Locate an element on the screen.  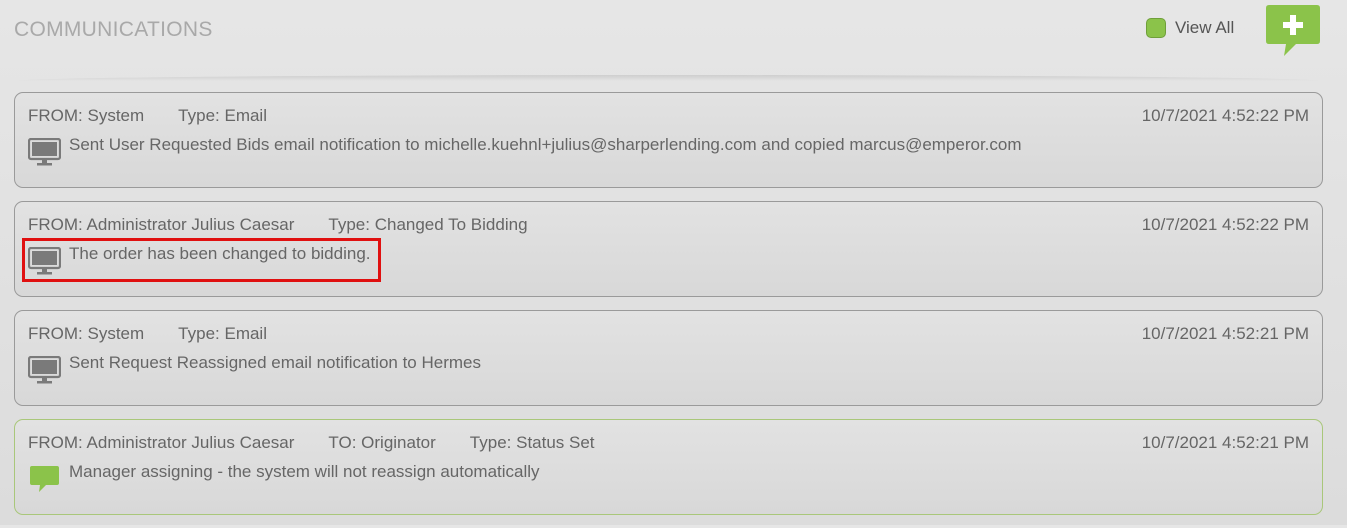
page-title: COMMUNICATIONS is located at coordinates (113, 29).